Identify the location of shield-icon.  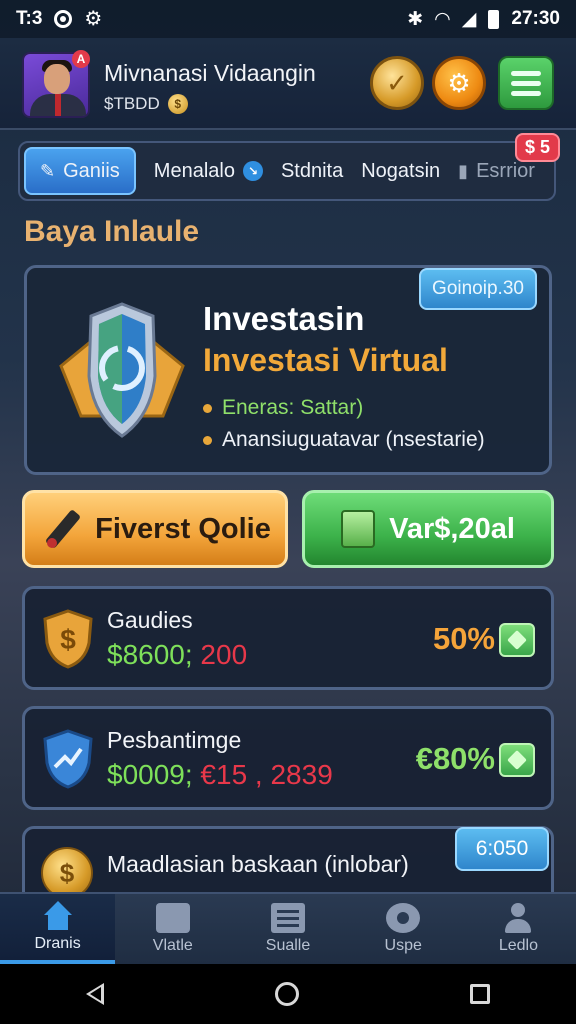
(122, 370).